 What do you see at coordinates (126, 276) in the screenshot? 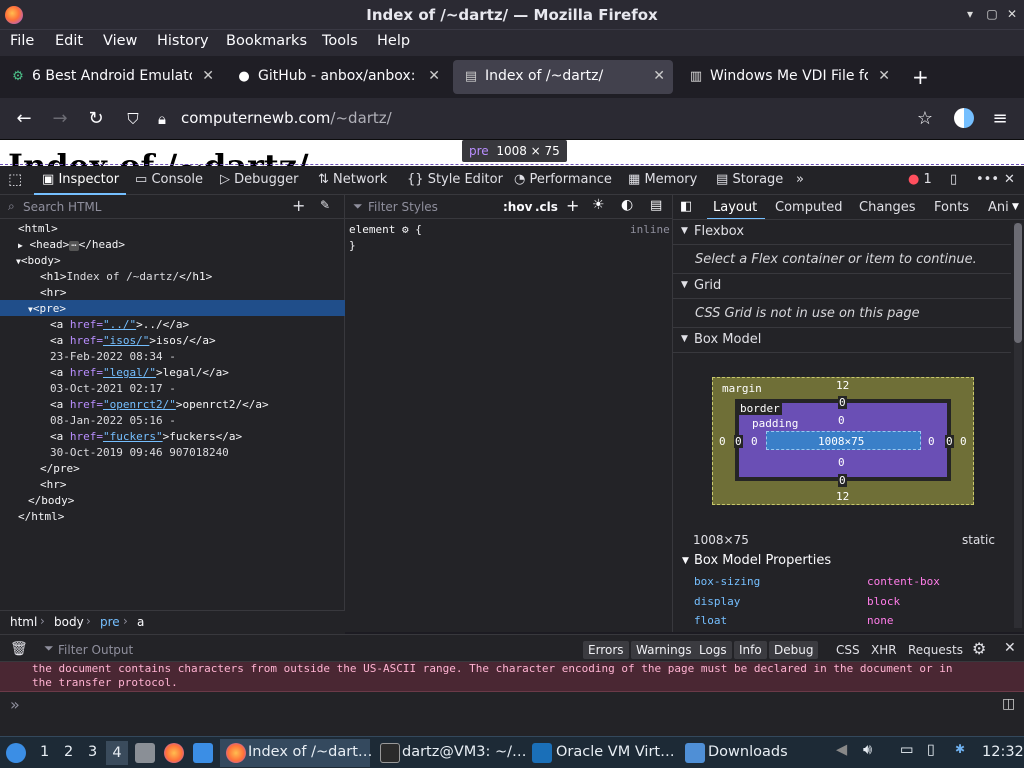
I see `node-h1: <h1>Index of /~dartz/</h1>` at bounding box center [126, 276].